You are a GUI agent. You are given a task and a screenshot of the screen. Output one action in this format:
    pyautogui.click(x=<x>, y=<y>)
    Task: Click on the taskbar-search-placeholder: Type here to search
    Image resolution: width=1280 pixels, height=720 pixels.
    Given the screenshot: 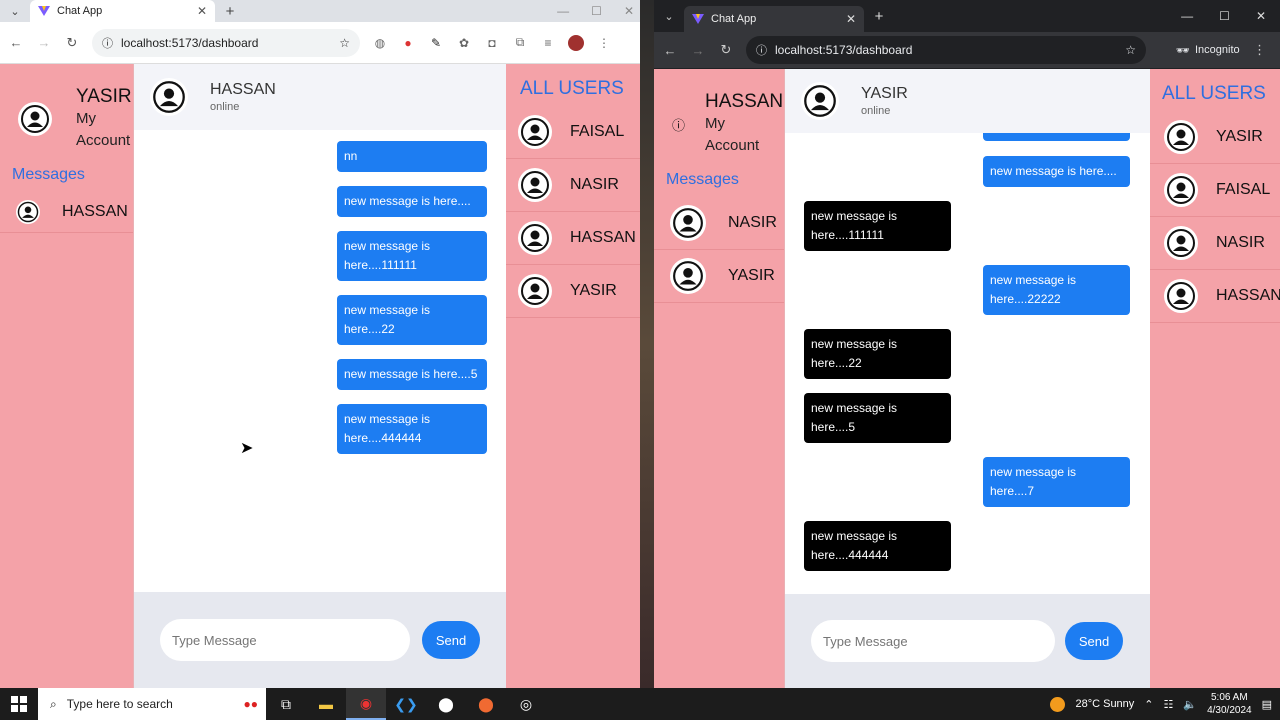 What is the action you would take?
    pyautogui.click(x=119, y=704)
    